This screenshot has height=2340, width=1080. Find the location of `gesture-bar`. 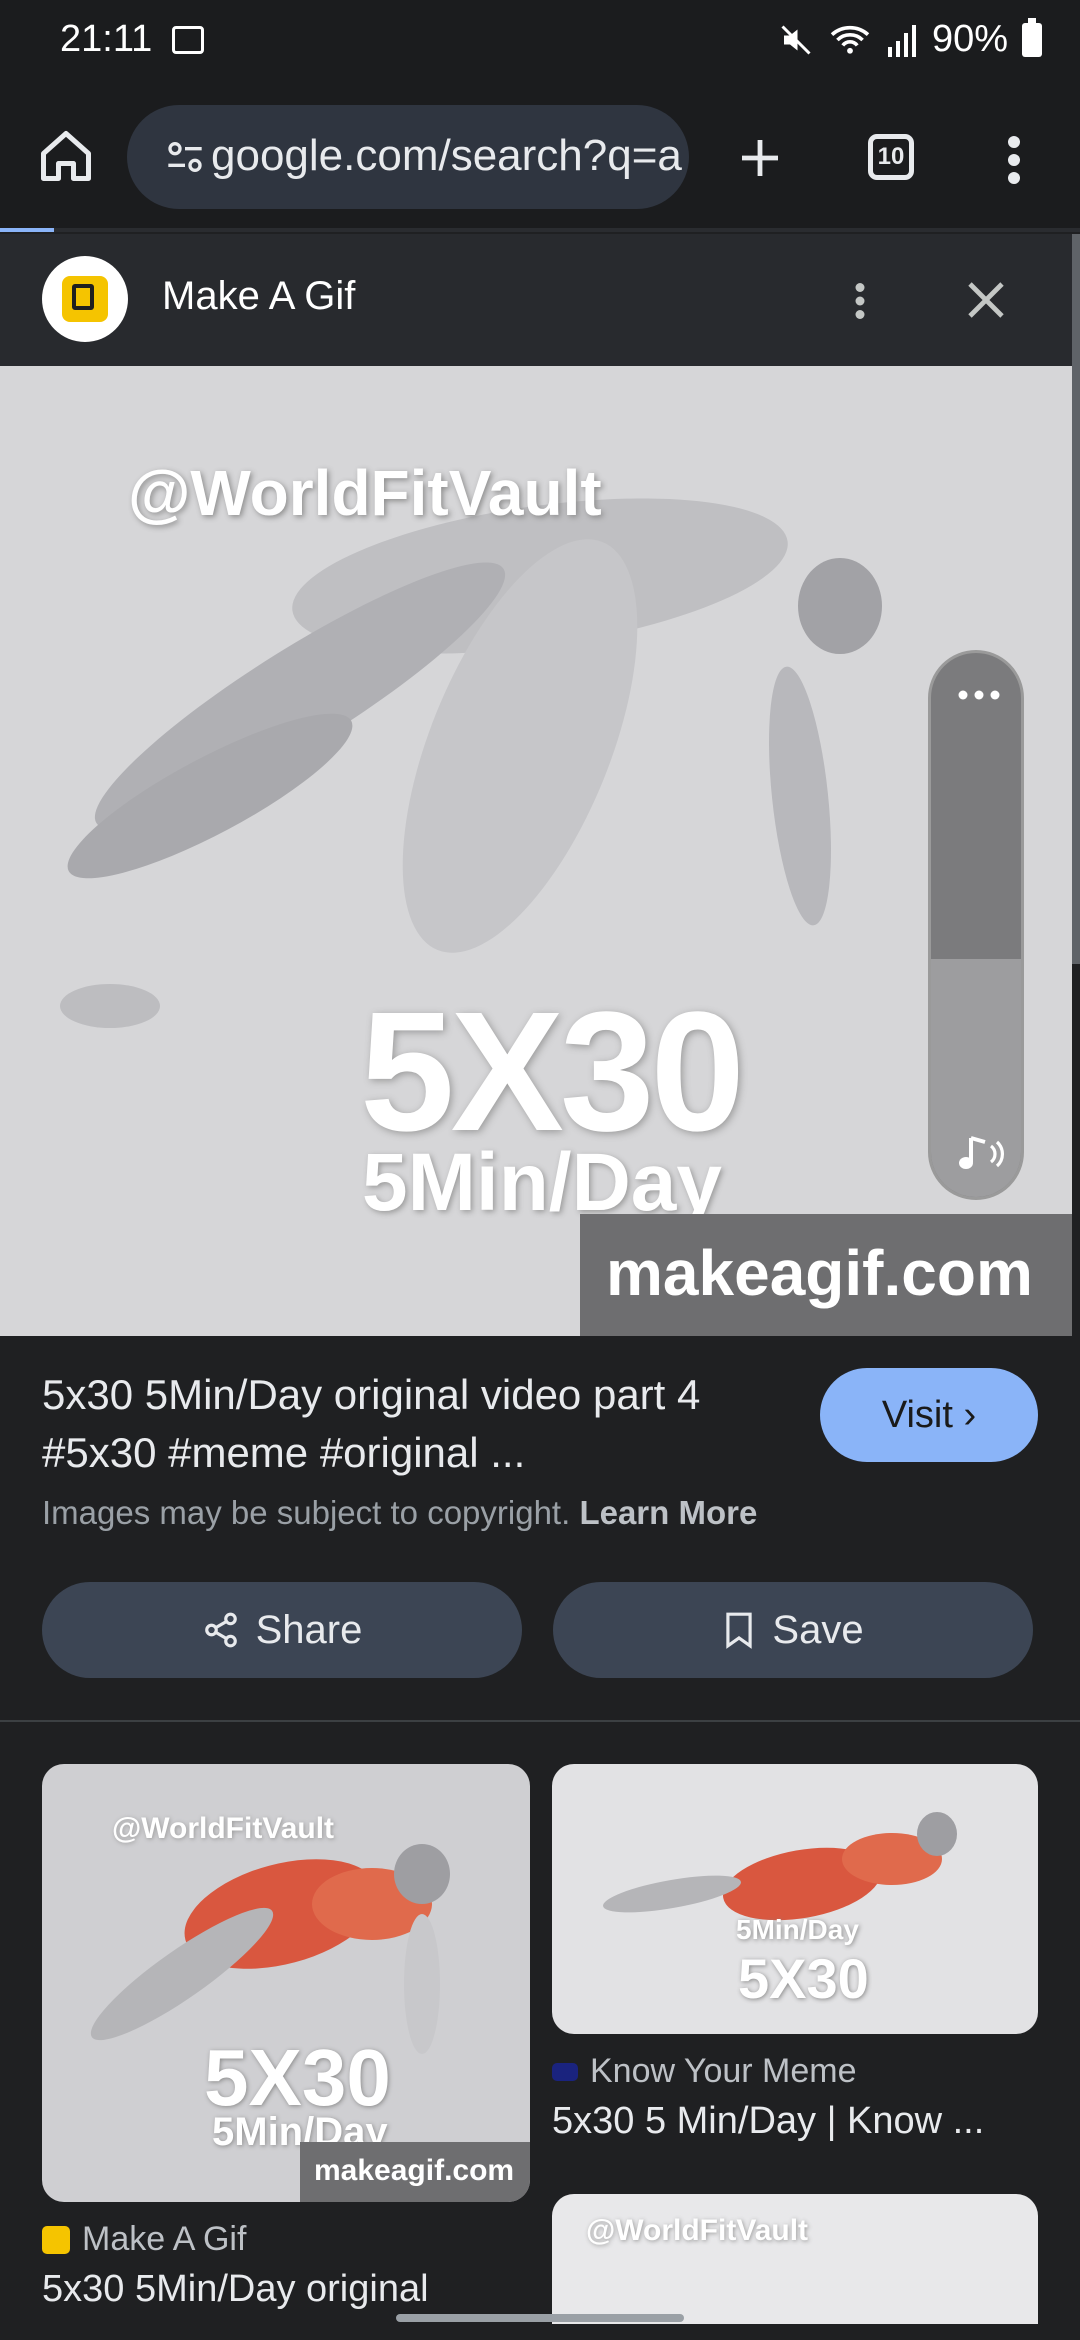

gesture-bar is located at coordinates (540, 2318).